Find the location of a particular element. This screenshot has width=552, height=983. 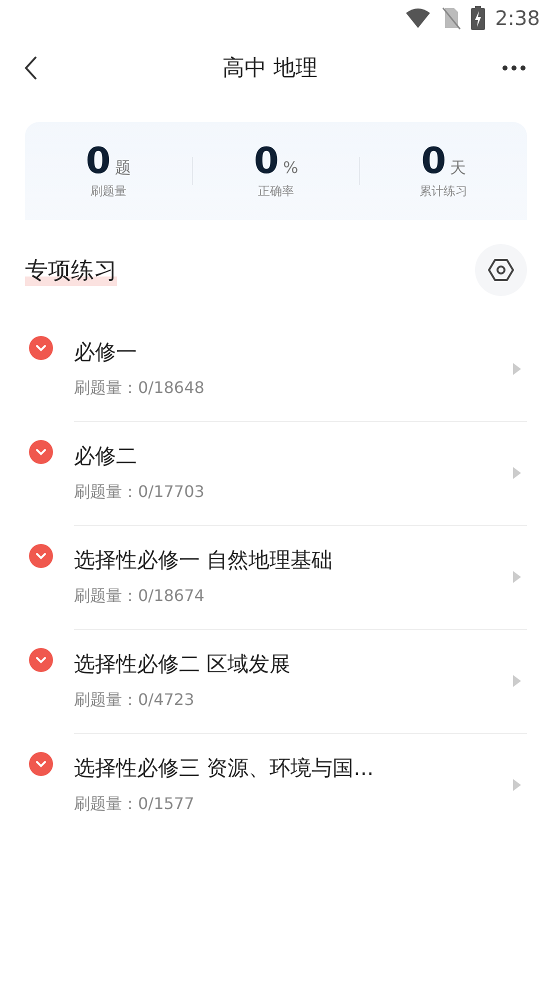

more-icon is located at coordinates (514, 68).